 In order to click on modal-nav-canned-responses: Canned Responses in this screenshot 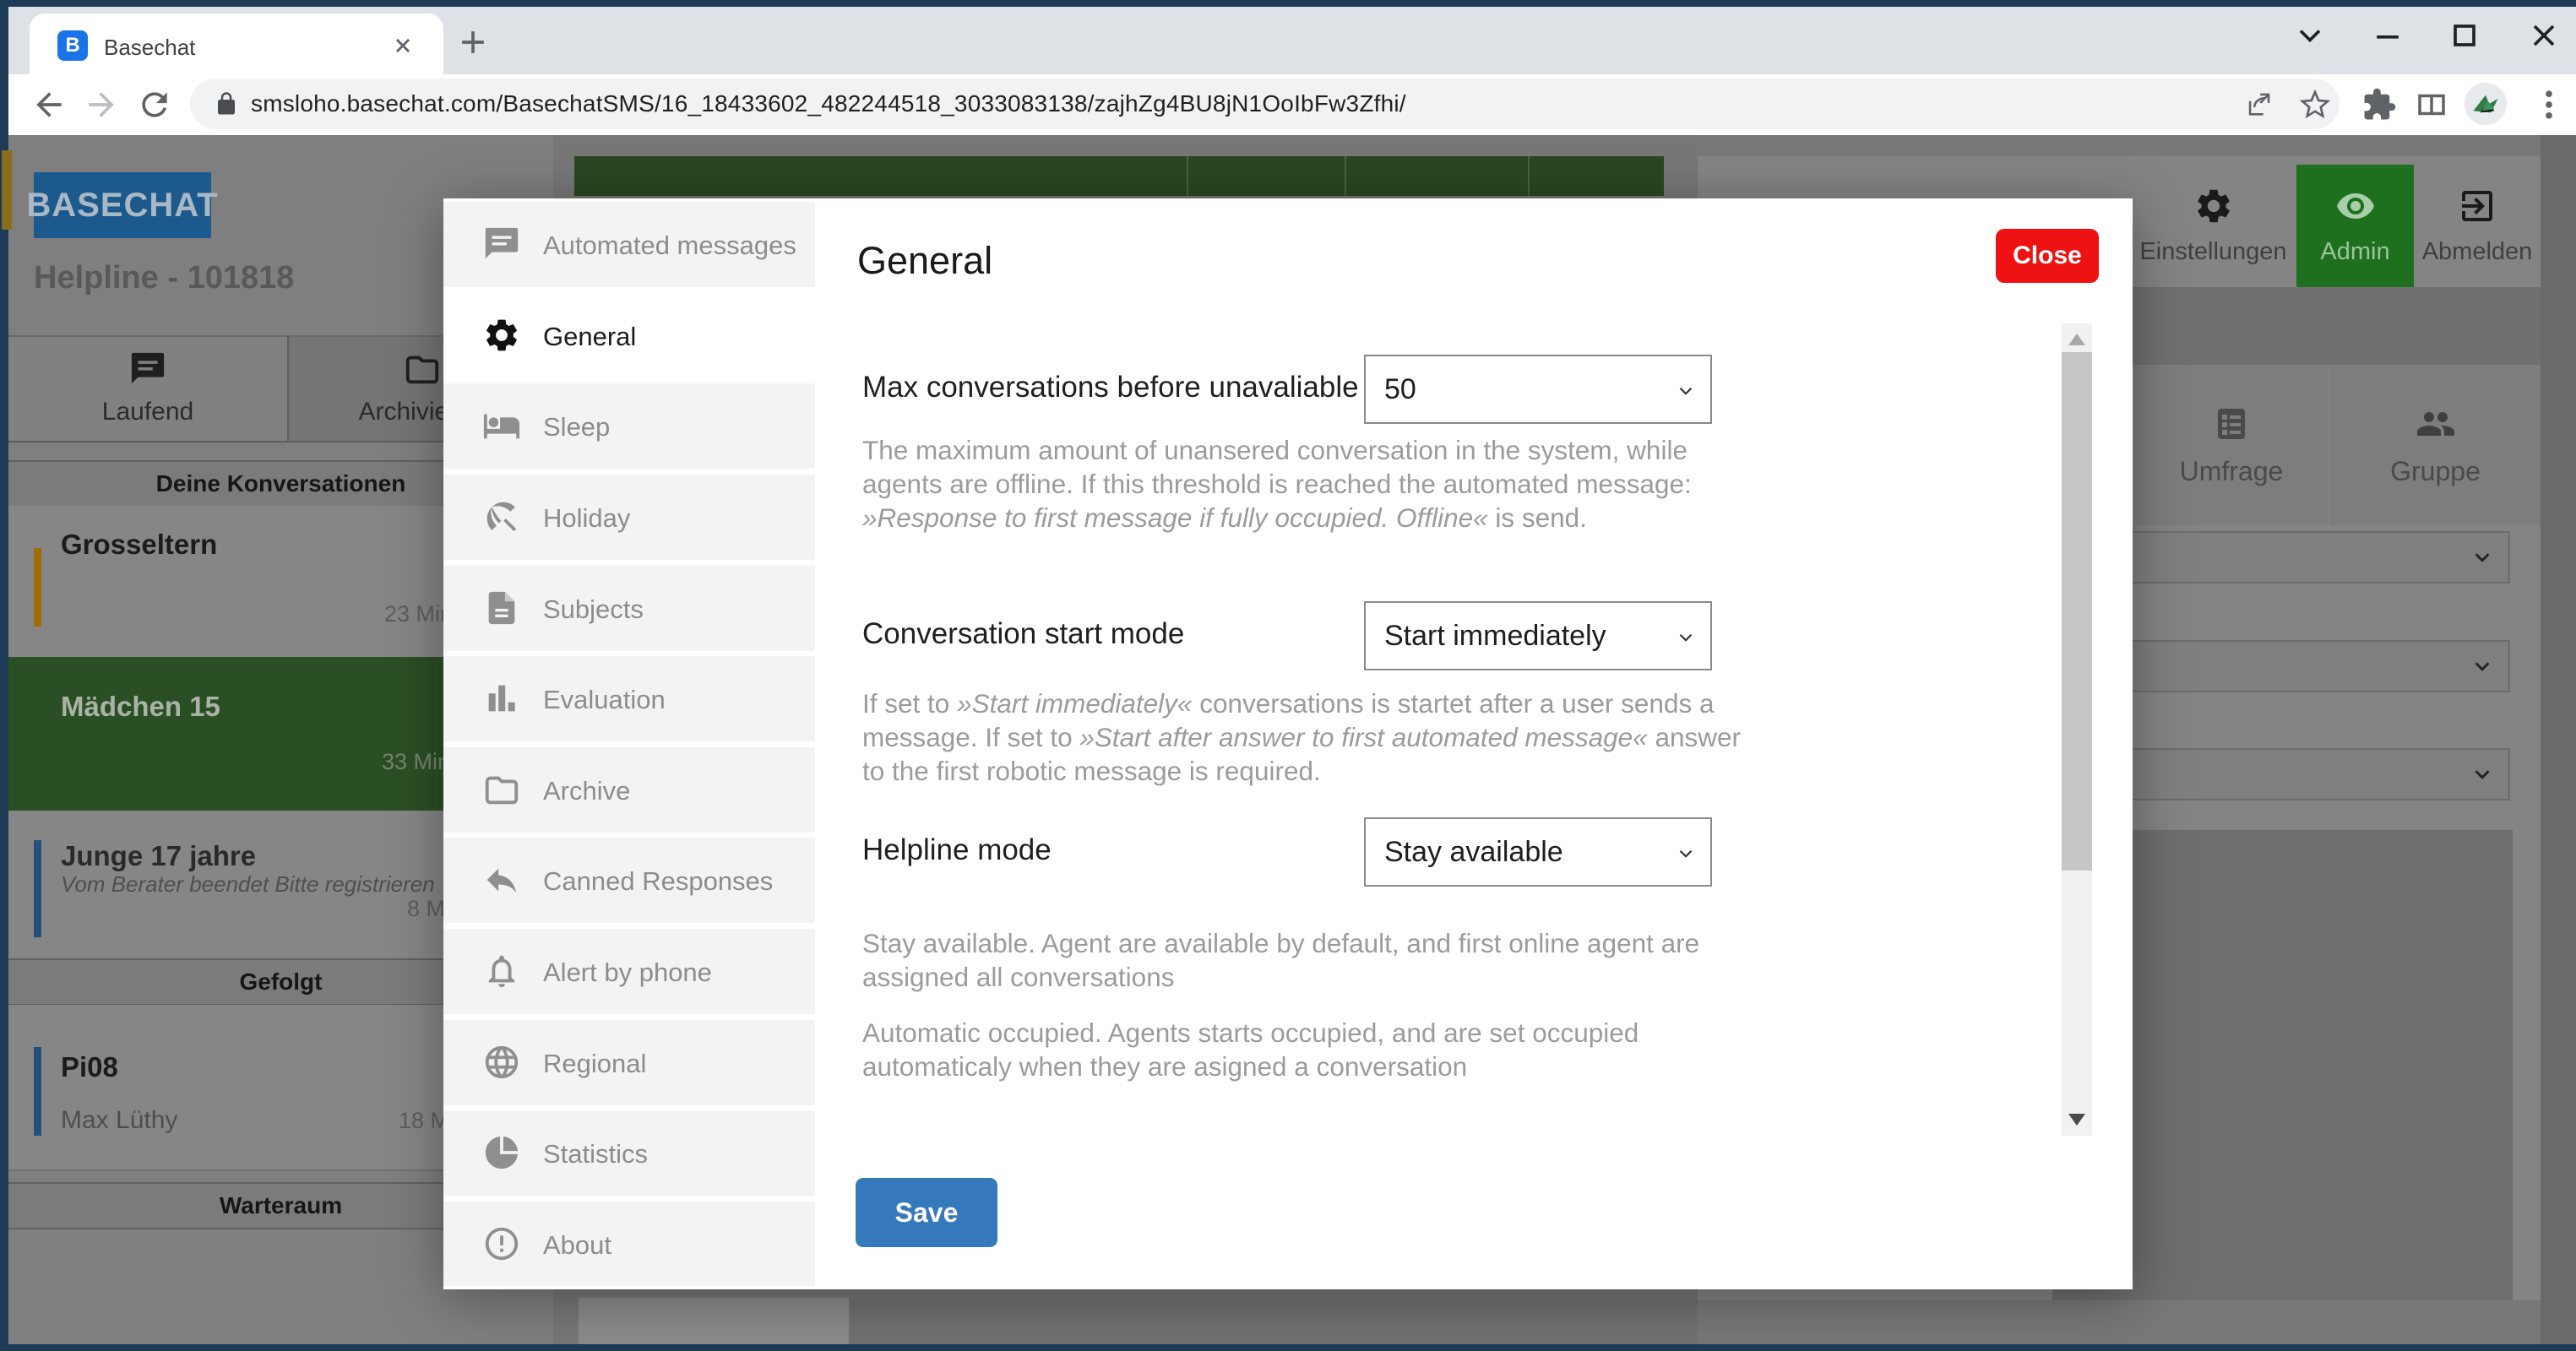, I will do `click(629, 880)`.